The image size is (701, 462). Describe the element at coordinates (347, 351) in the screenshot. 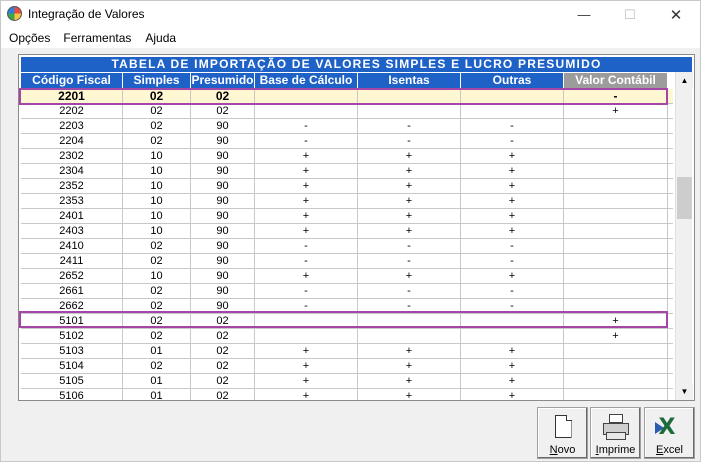

I see `table-row: 5103 01 02 + + +` at that location.